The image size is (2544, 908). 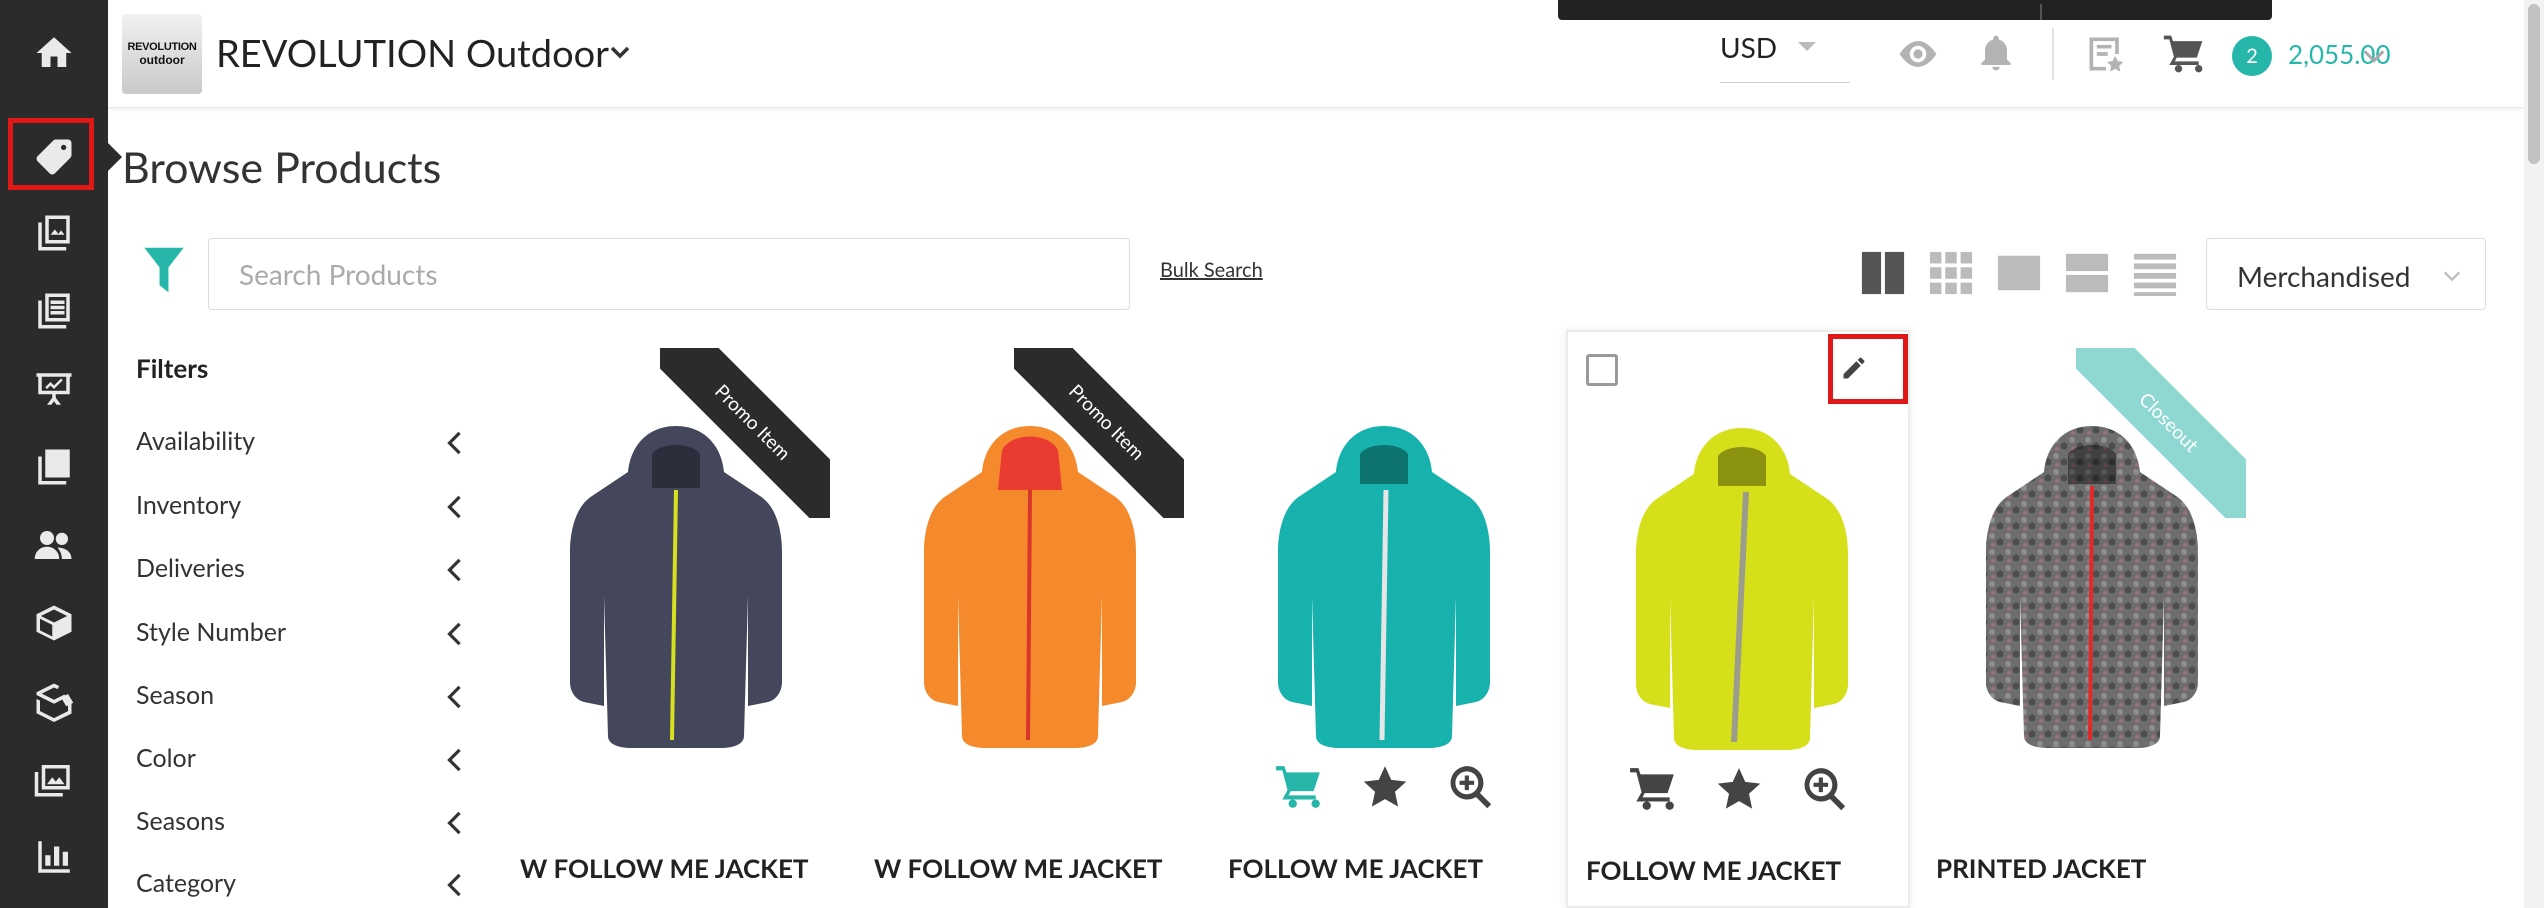 I want to click on cart-count-badge: 2, so click(x=2252, y=56).